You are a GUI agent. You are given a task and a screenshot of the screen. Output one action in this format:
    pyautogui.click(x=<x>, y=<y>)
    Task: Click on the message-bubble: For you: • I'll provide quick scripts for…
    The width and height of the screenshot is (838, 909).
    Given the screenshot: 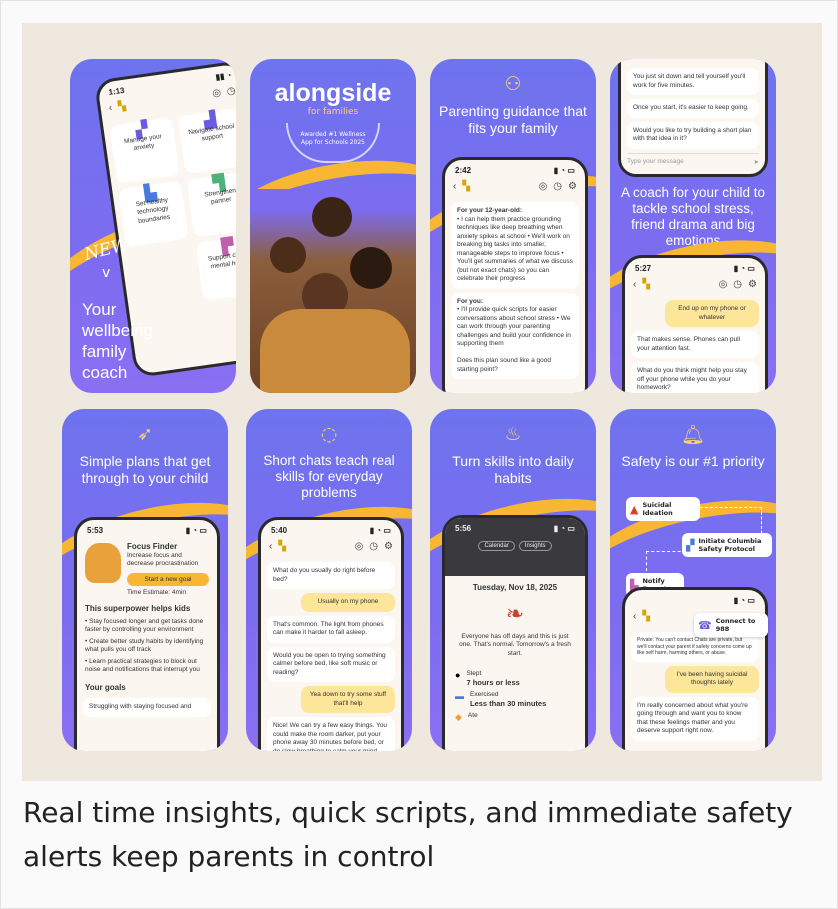 What is the action you would take?
    pyautogui.click(x=515, y=335)
    